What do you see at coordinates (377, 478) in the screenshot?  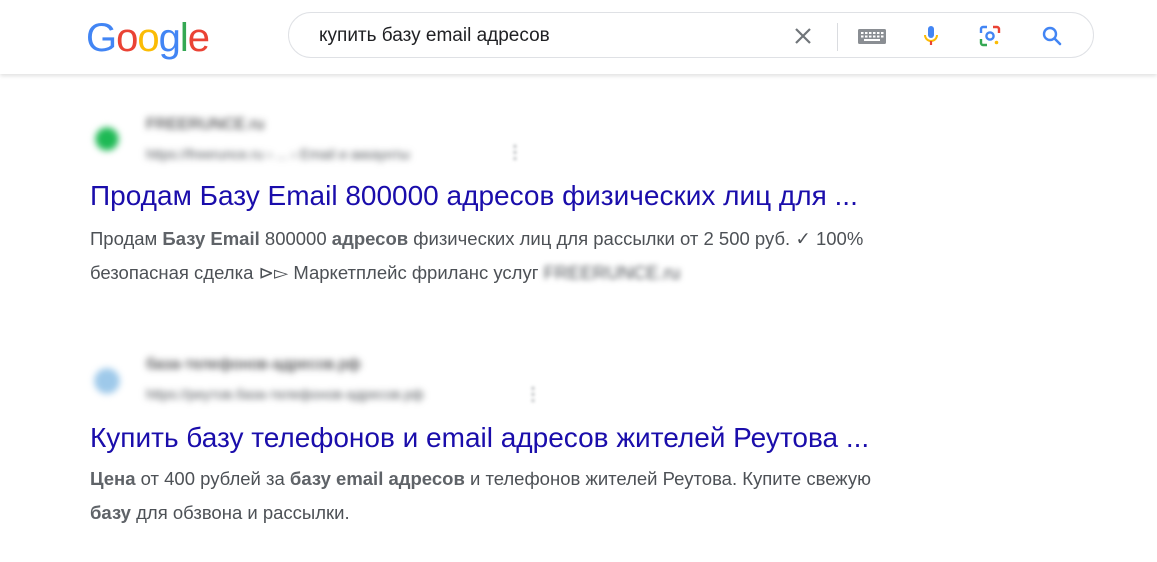 I see `snippet-bold: базу email адресов` at bounding box center [377, 478].